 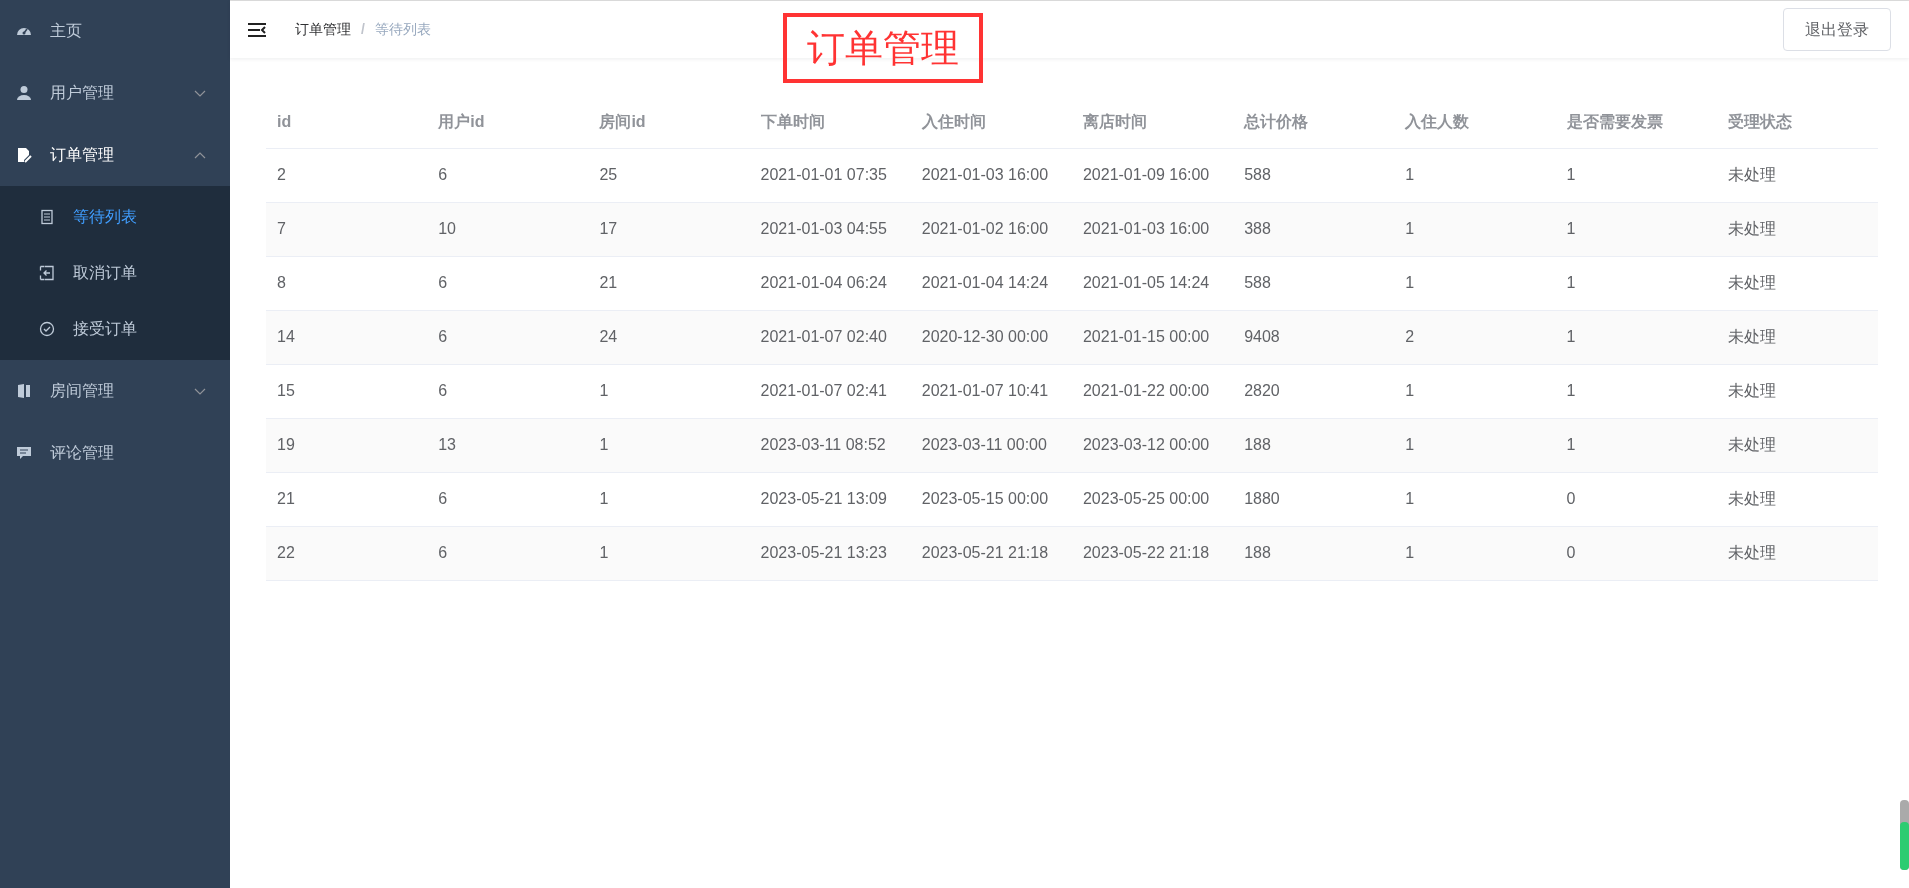 What do you see at coordinates (115, 31) in the screenshot?
I see `sidebar-item: 主页` at bounding box center [115, 31].